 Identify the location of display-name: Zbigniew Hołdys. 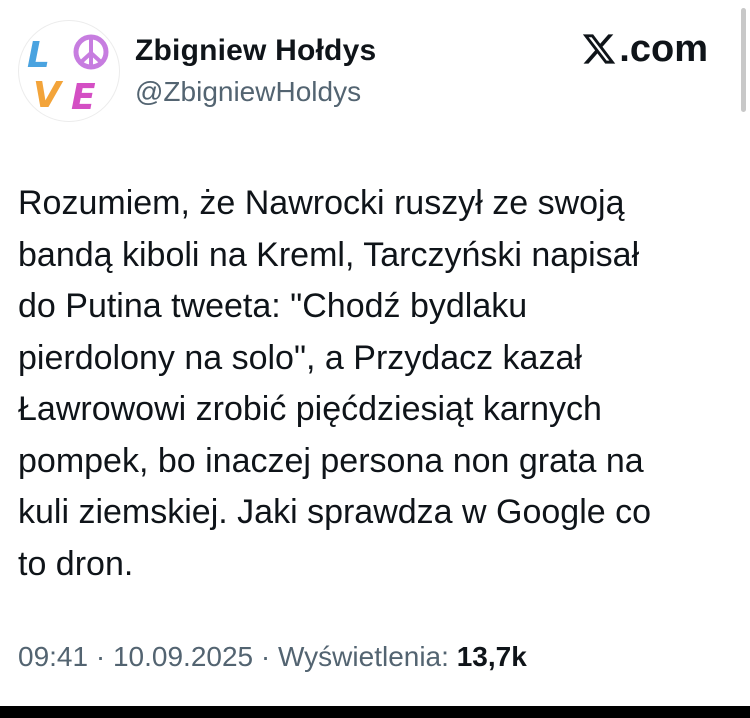
(255, 51).